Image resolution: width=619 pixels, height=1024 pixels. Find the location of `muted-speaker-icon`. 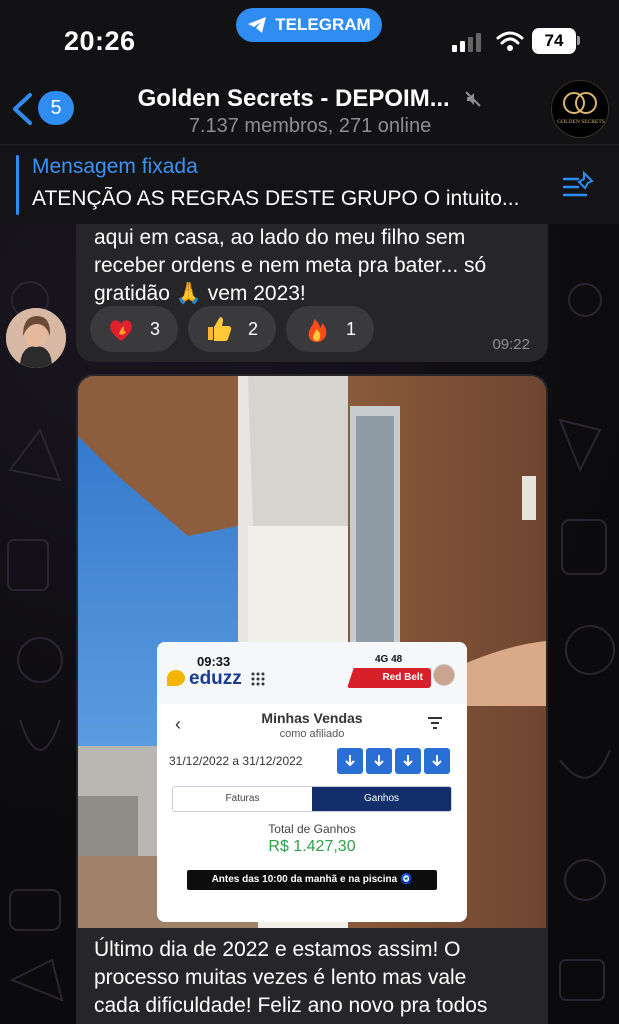

muted-speaker-icon is located at coordinates (473, 98).